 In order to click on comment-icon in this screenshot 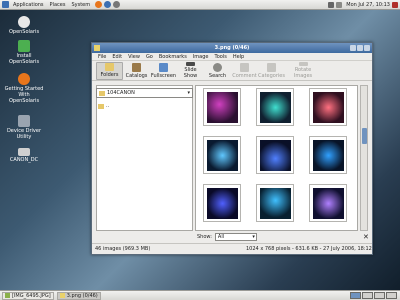, I will do `click(244, 67)`.